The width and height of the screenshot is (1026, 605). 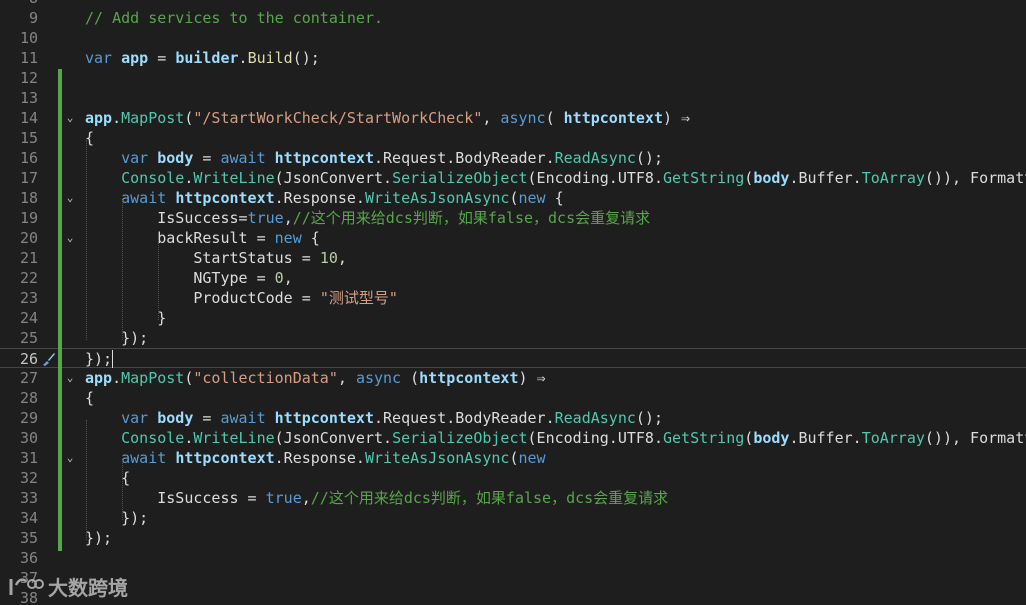 I want to click on code-text: backResult = new {, so click(x=202, y=238).